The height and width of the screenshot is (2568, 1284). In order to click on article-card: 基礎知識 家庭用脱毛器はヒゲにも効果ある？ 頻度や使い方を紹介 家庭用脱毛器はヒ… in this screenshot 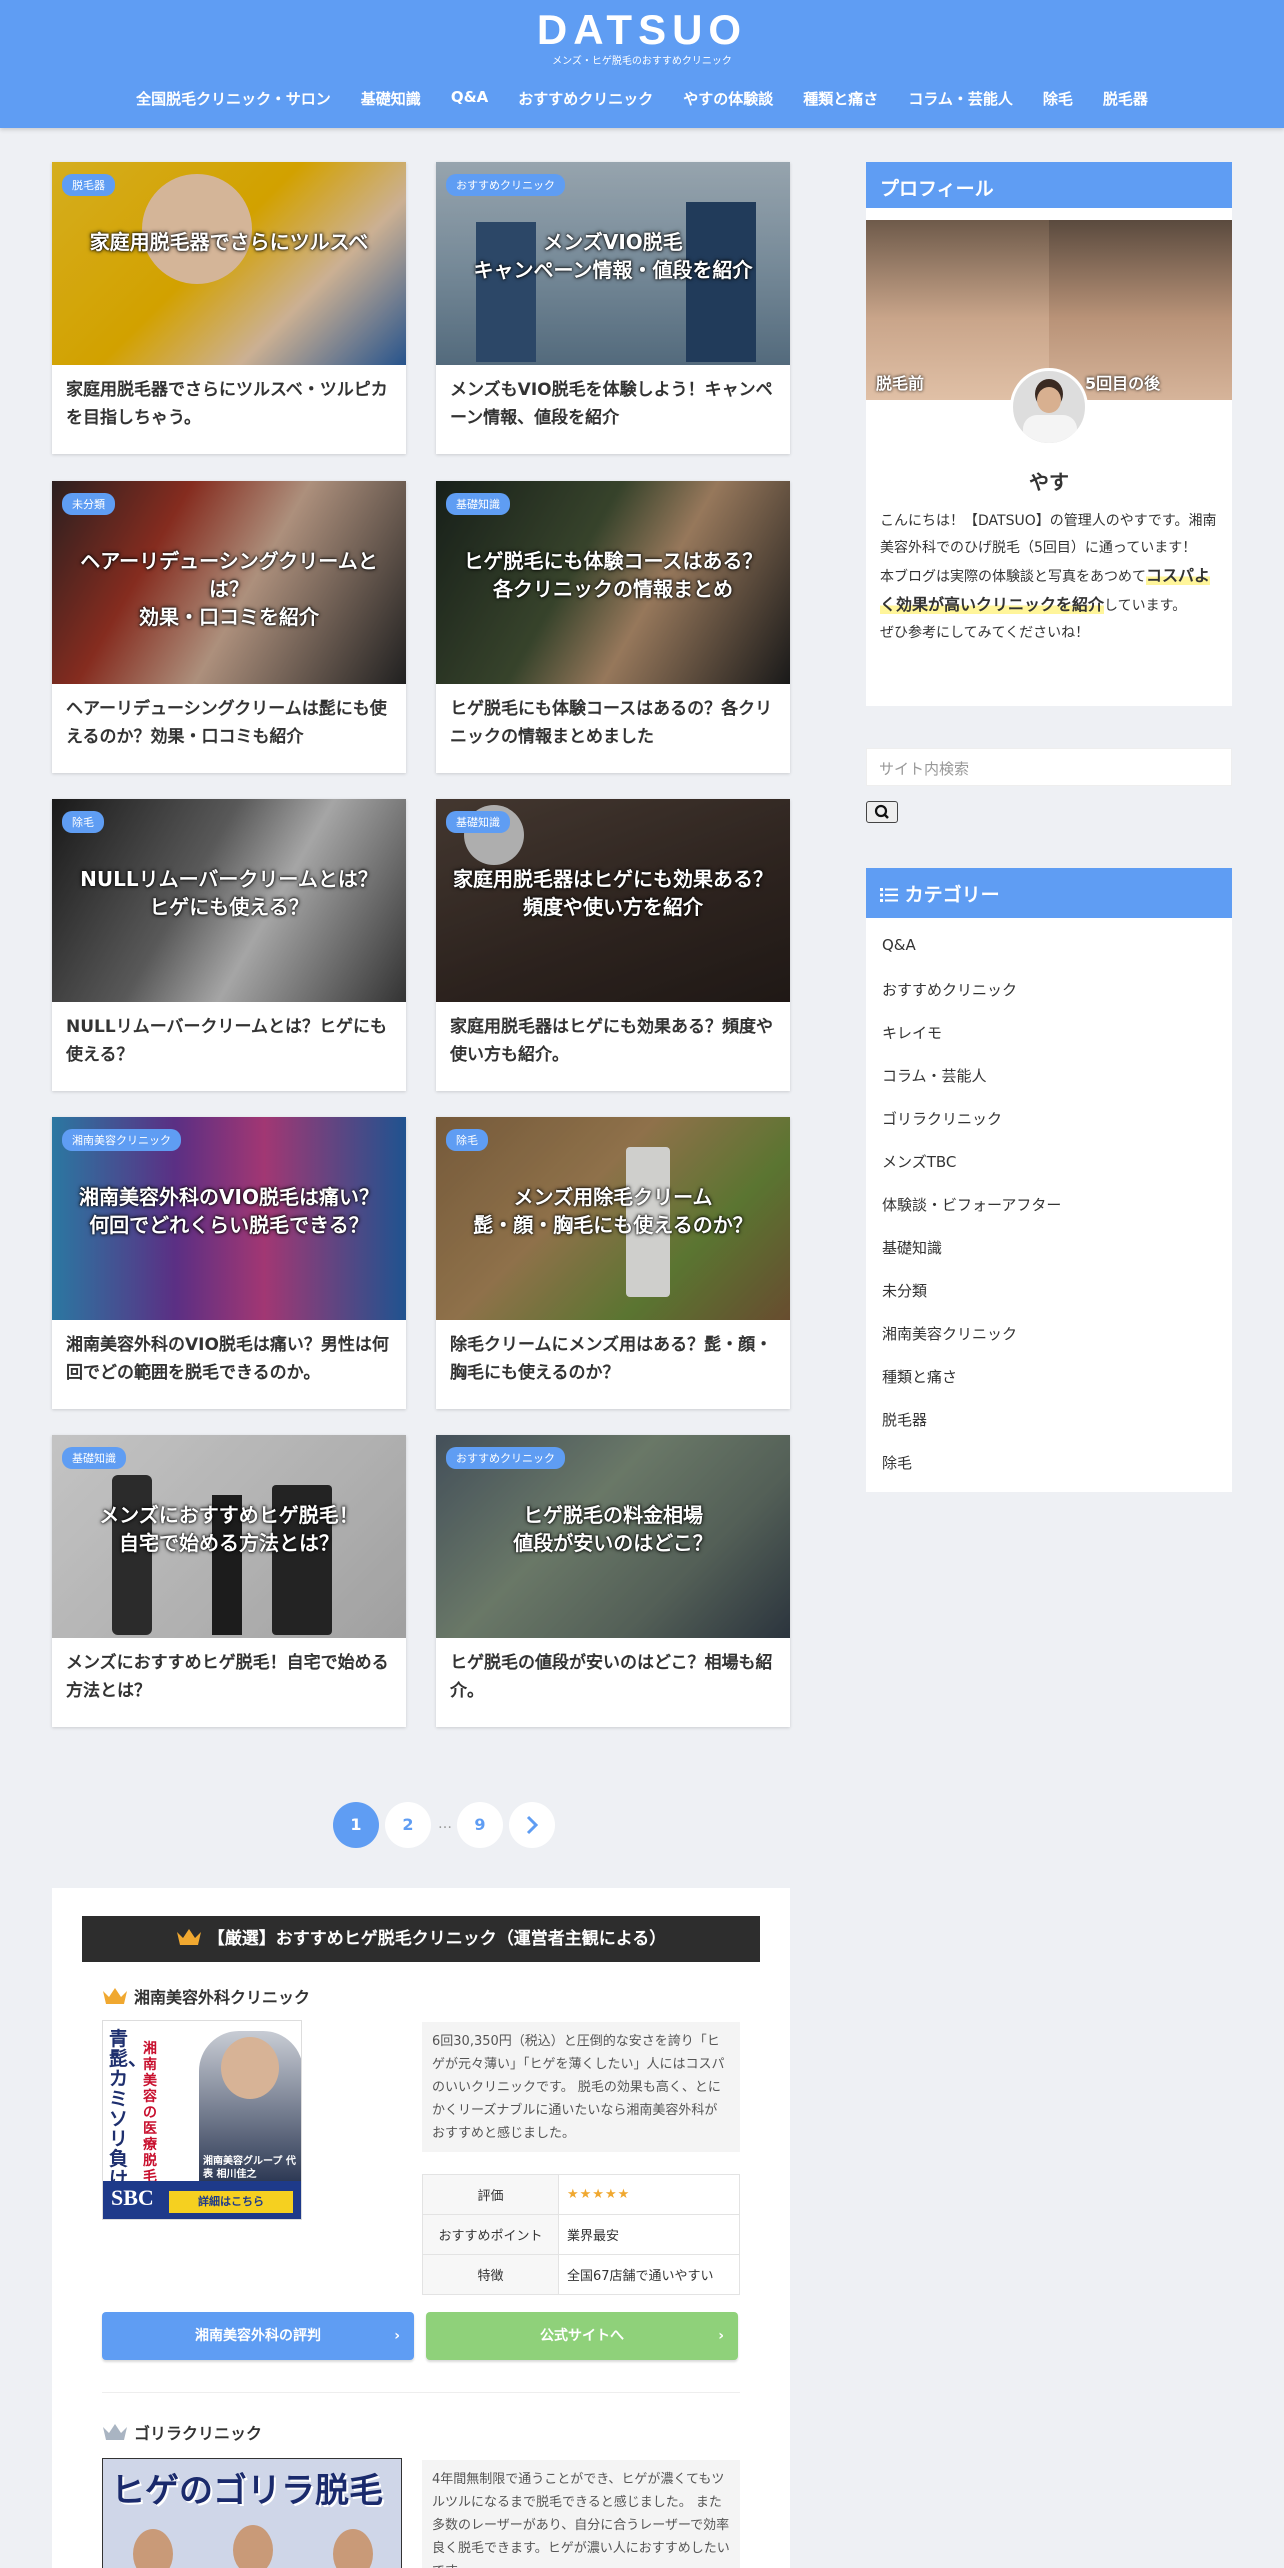, I will do `click(613, 945)`.